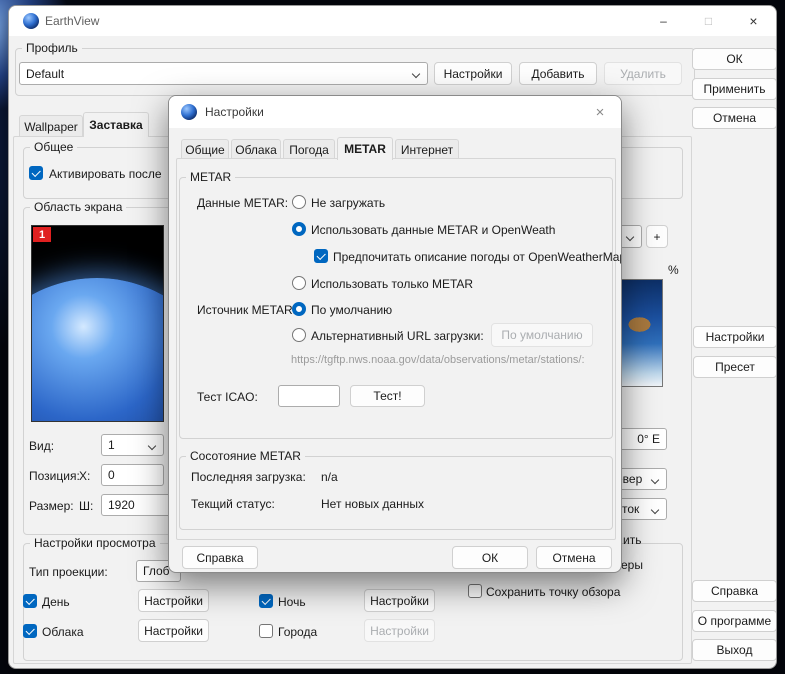 The image size is (785, 674). I want to click on dialog-title-bar: Настройки ×, so click(395, 112).